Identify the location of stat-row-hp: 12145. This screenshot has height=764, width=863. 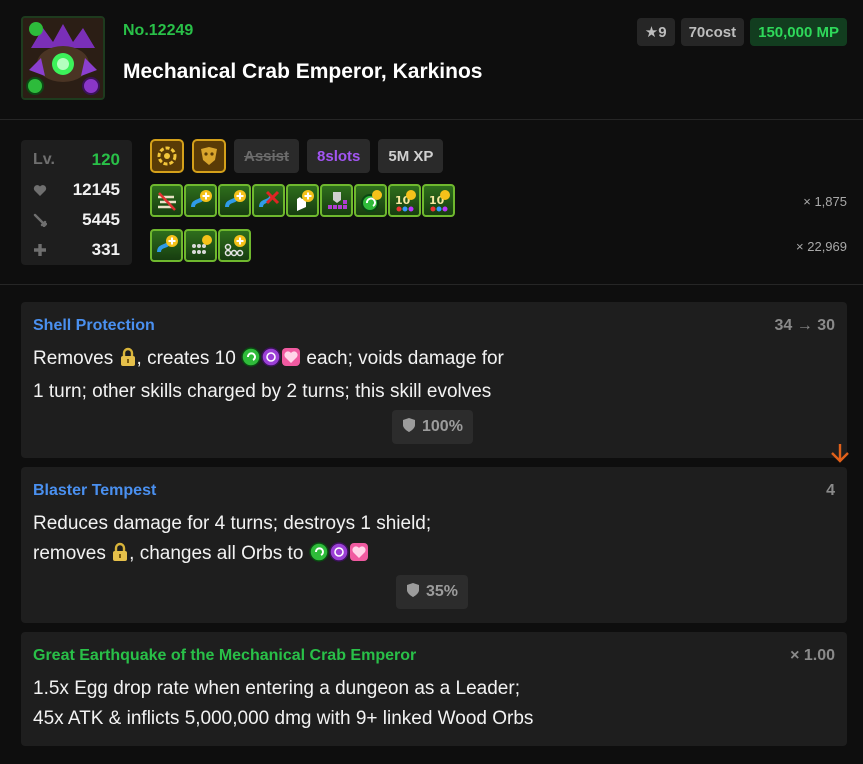
(76, 190).